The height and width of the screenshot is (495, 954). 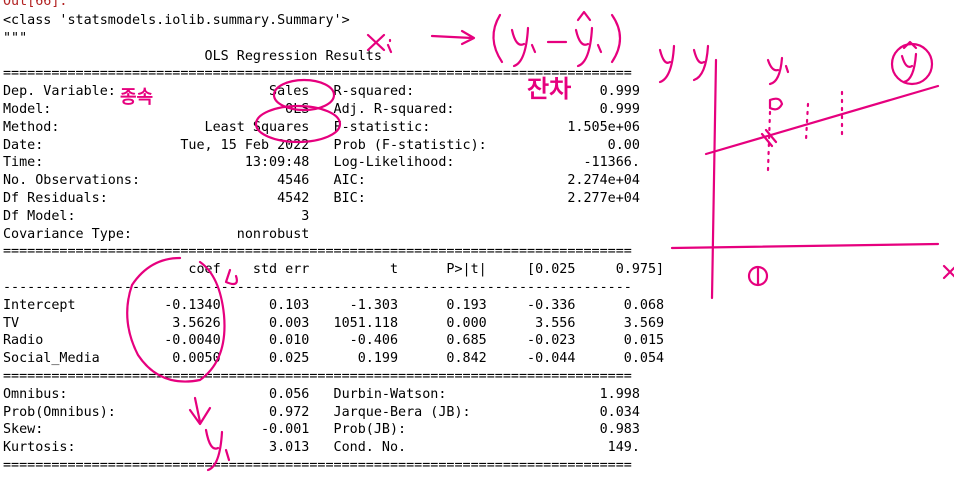 I want to click on top-stat-row: No. Observations: 4546 AIC: 2.274e+04, so click(x=321, y=181).